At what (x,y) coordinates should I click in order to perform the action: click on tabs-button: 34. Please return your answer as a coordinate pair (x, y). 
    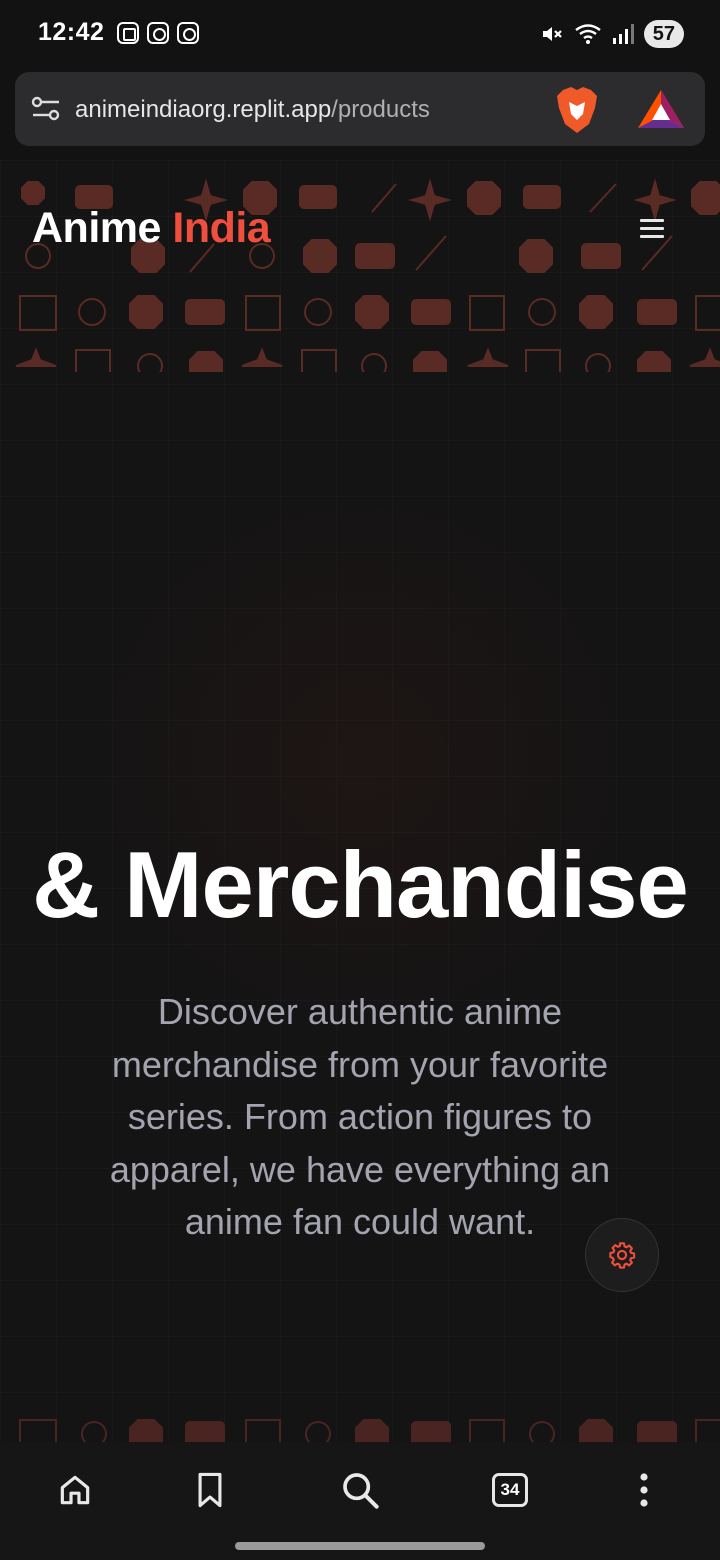
    Looking at the image, I should click on (510, 1490).